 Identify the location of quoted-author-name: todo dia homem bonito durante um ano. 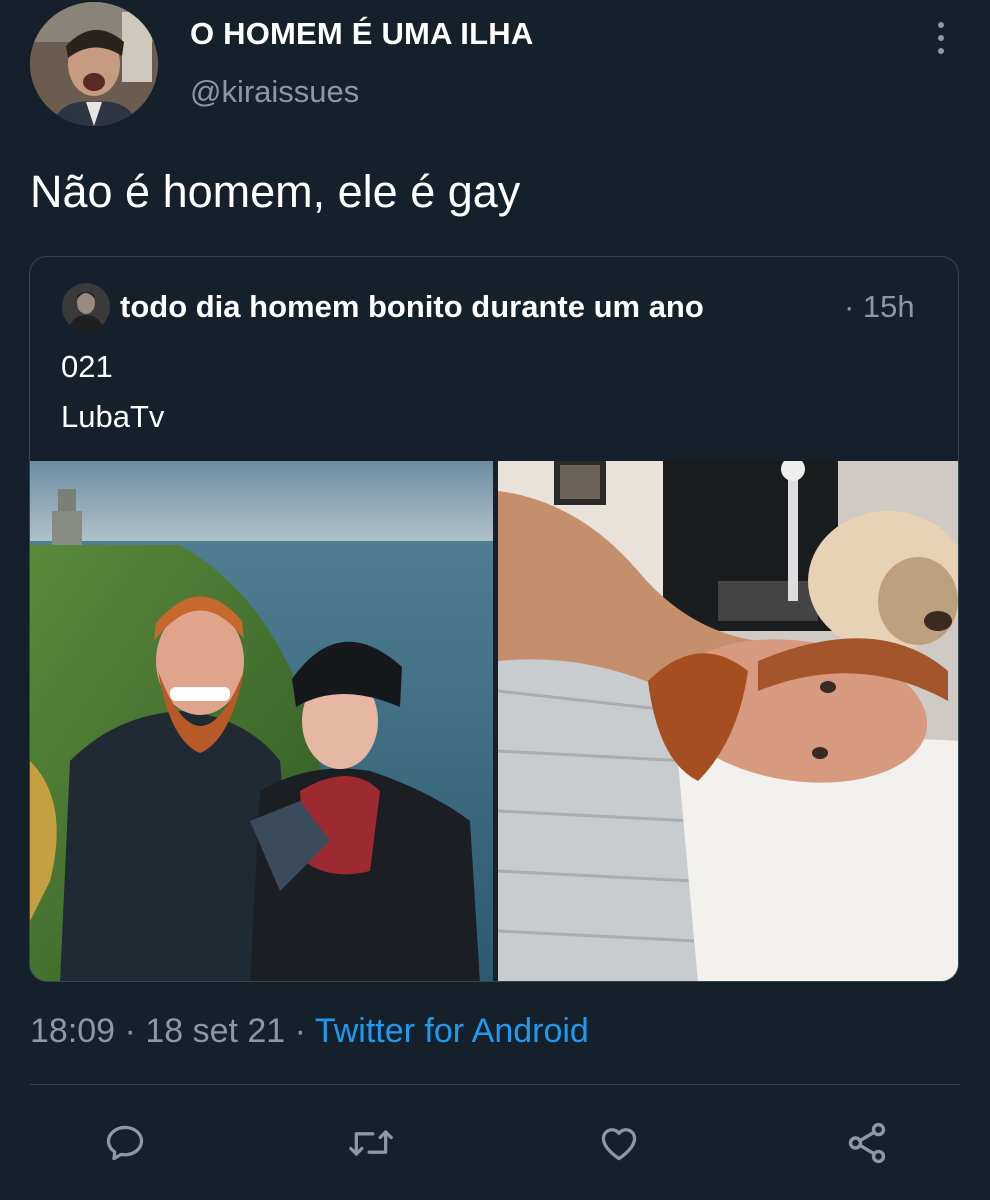
(412, 307).